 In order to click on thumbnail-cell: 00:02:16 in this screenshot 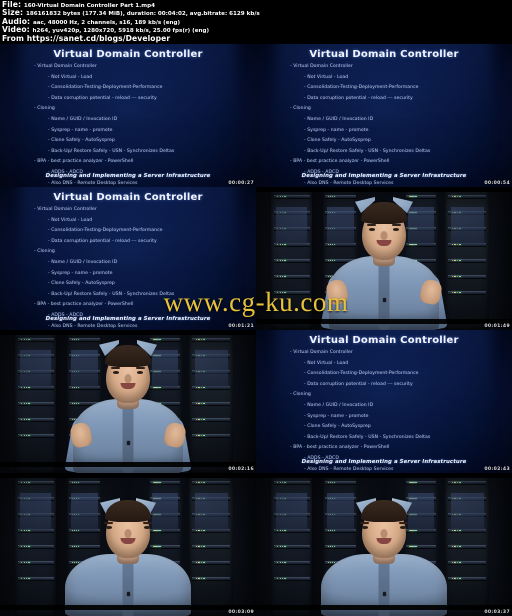, I will do `click(128, 401)`.